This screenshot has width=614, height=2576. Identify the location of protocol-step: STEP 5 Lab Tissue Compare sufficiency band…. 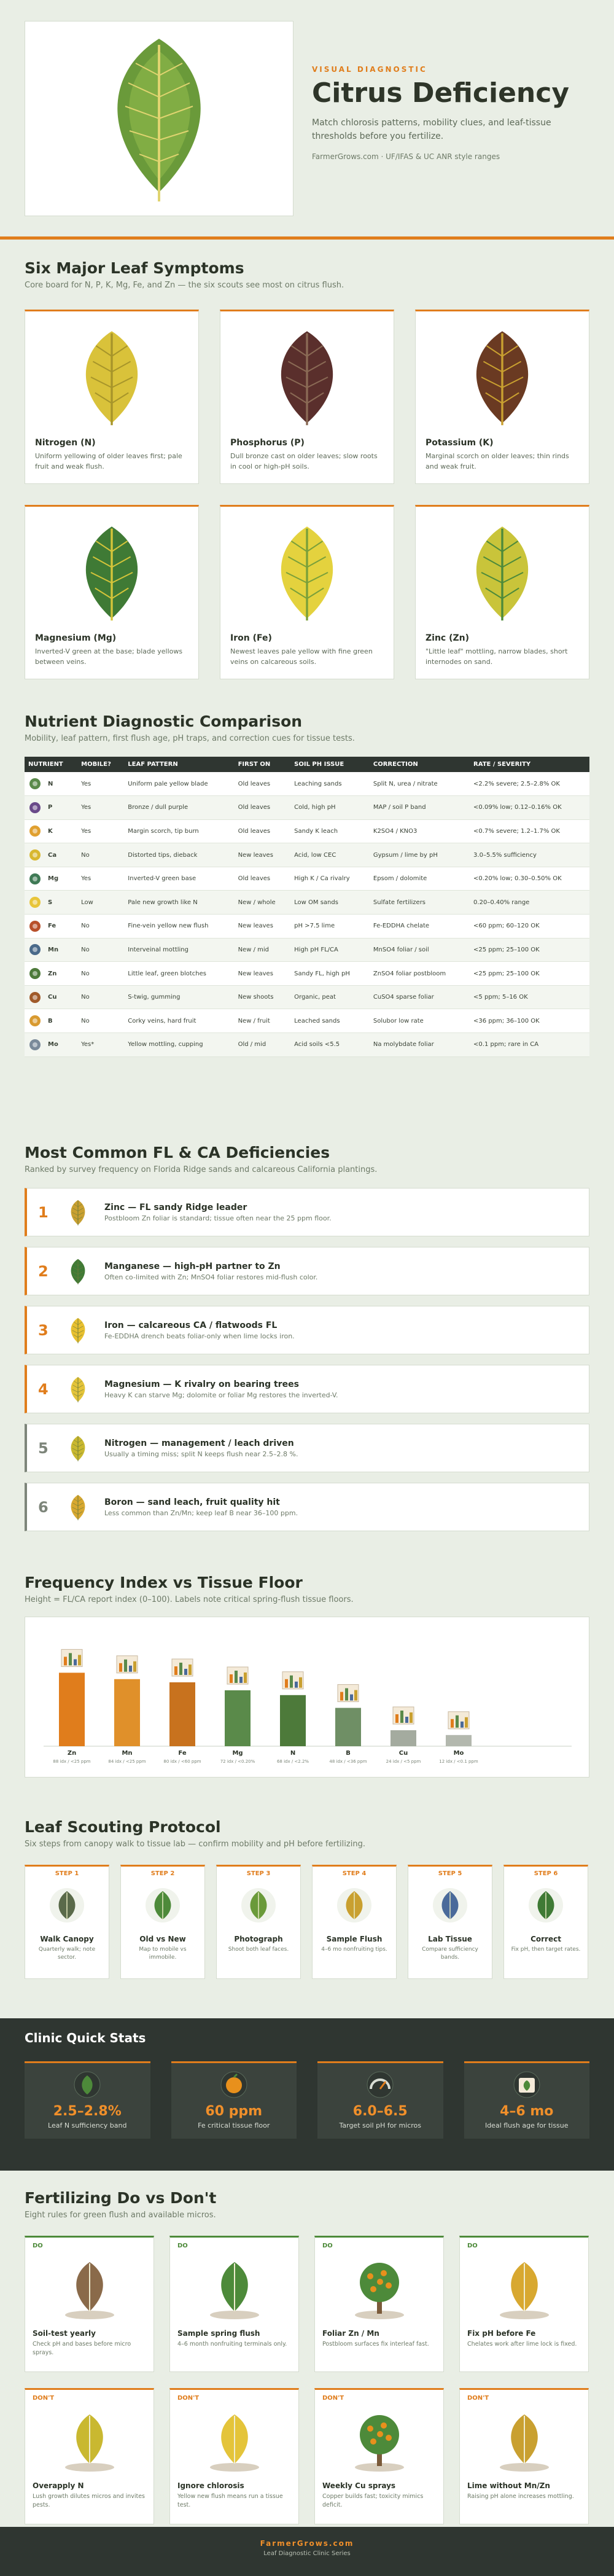
(450, 1922).